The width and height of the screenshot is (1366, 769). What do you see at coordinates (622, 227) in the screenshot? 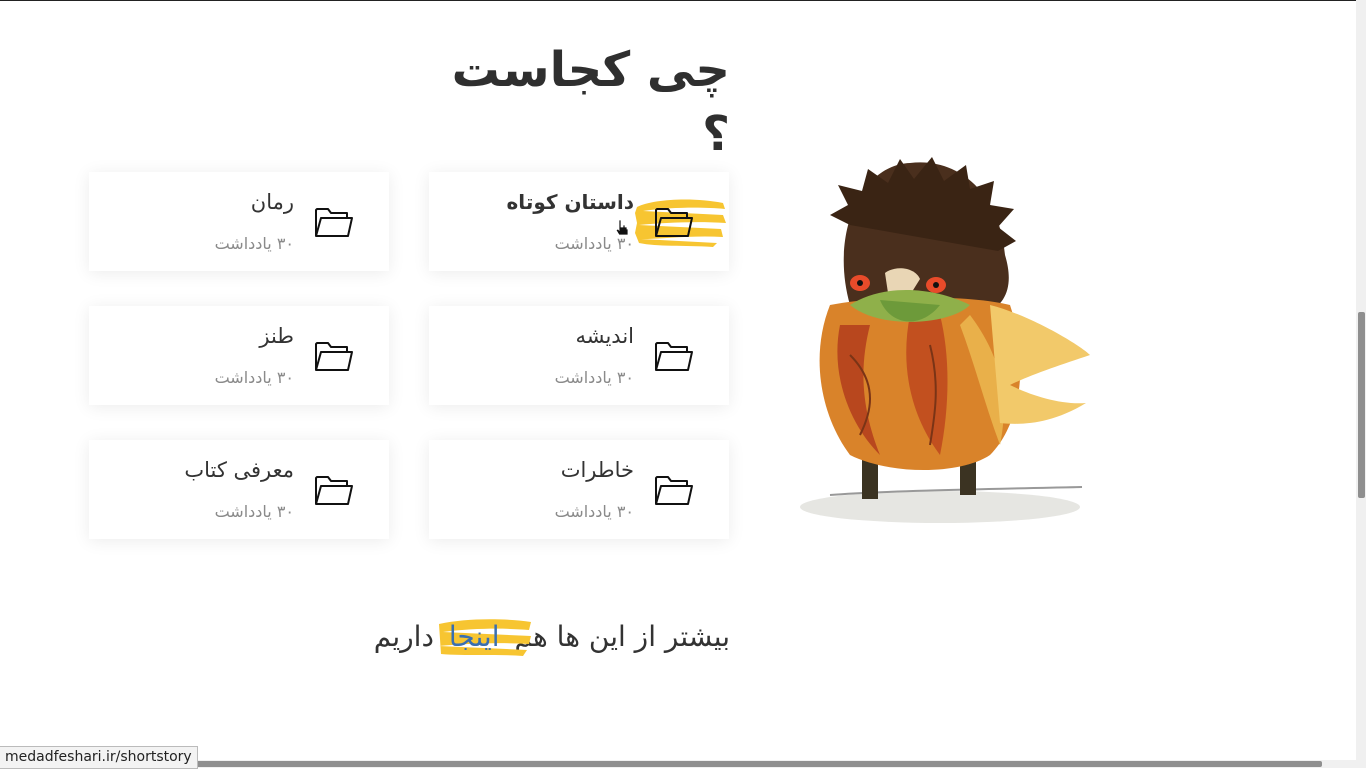
I see `hand-cursor-icon` at bounding box center [622, 227].